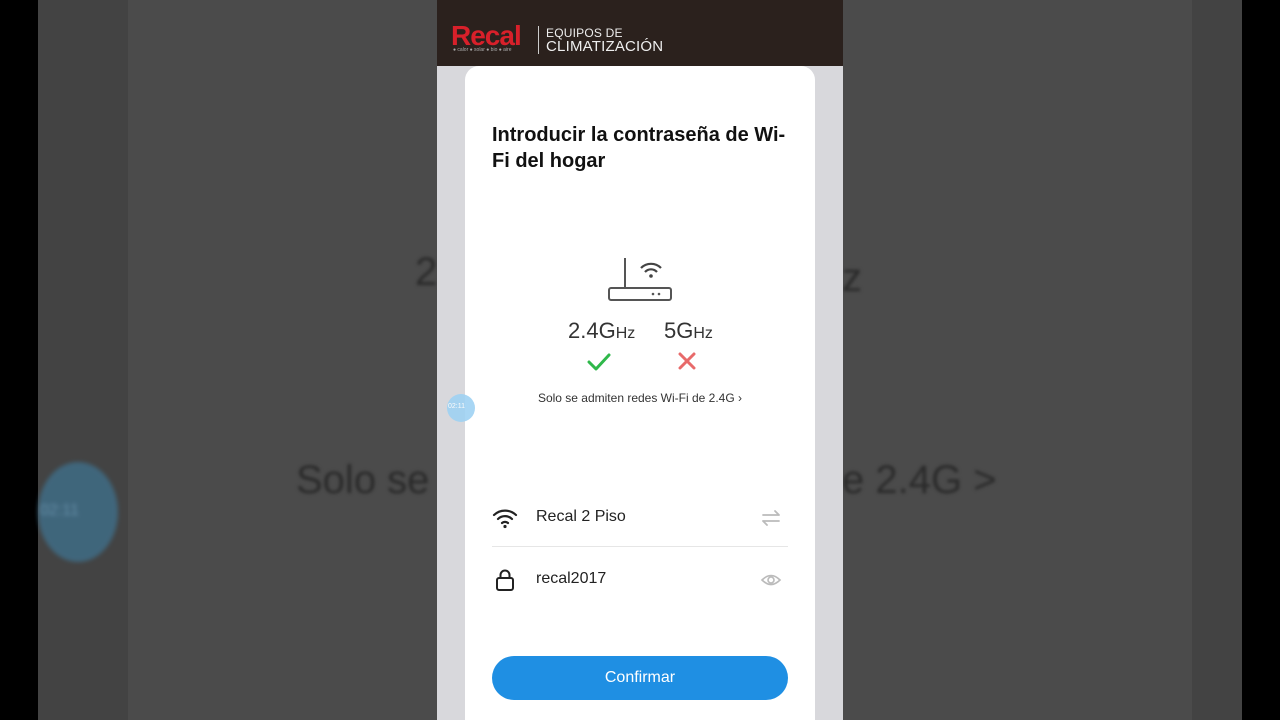 The width and height of the screenshot is (1280, 720). Describe the element at coordinates (640, 518) in the screenshot. I see `wifi-name-field: Recal 2 Piso` at that location.